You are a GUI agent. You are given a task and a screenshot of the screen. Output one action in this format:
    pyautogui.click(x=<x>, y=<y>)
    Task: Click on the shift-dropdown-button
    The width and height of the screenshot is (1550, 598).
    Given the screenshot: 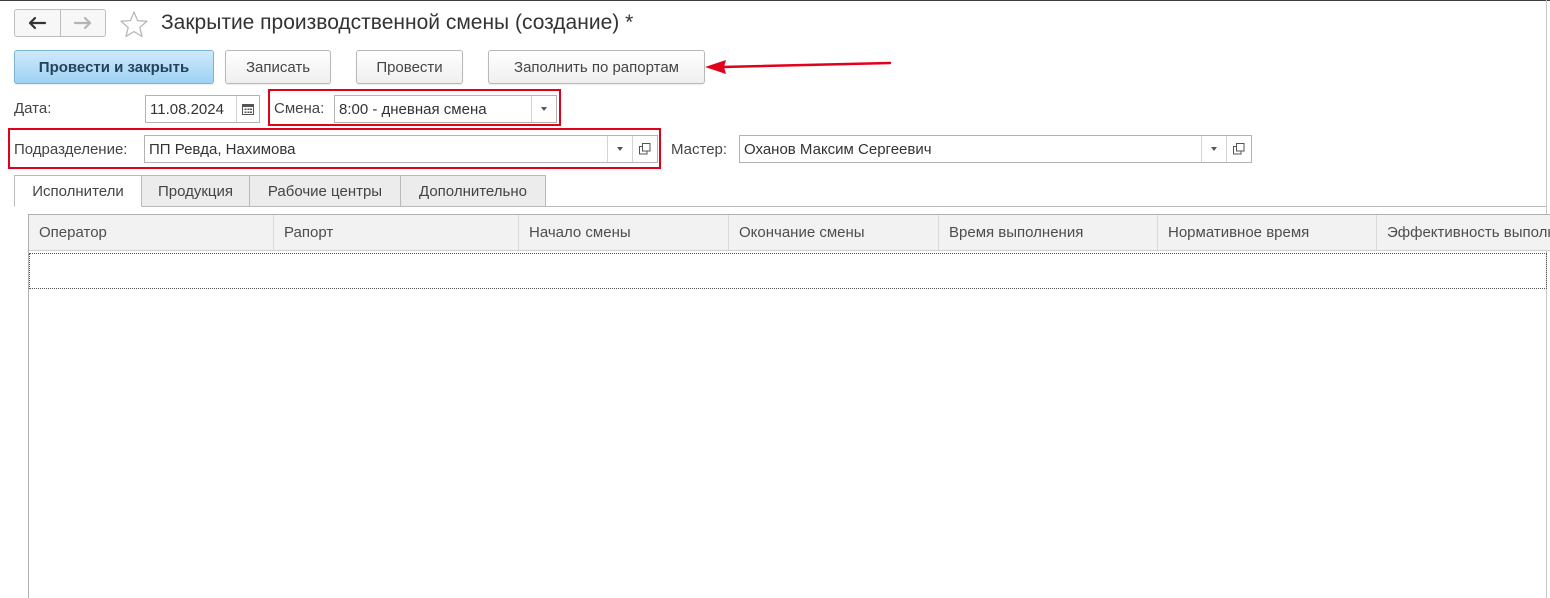 What is the action you would take?
    pyautogui.click(x=543, y=109)
    